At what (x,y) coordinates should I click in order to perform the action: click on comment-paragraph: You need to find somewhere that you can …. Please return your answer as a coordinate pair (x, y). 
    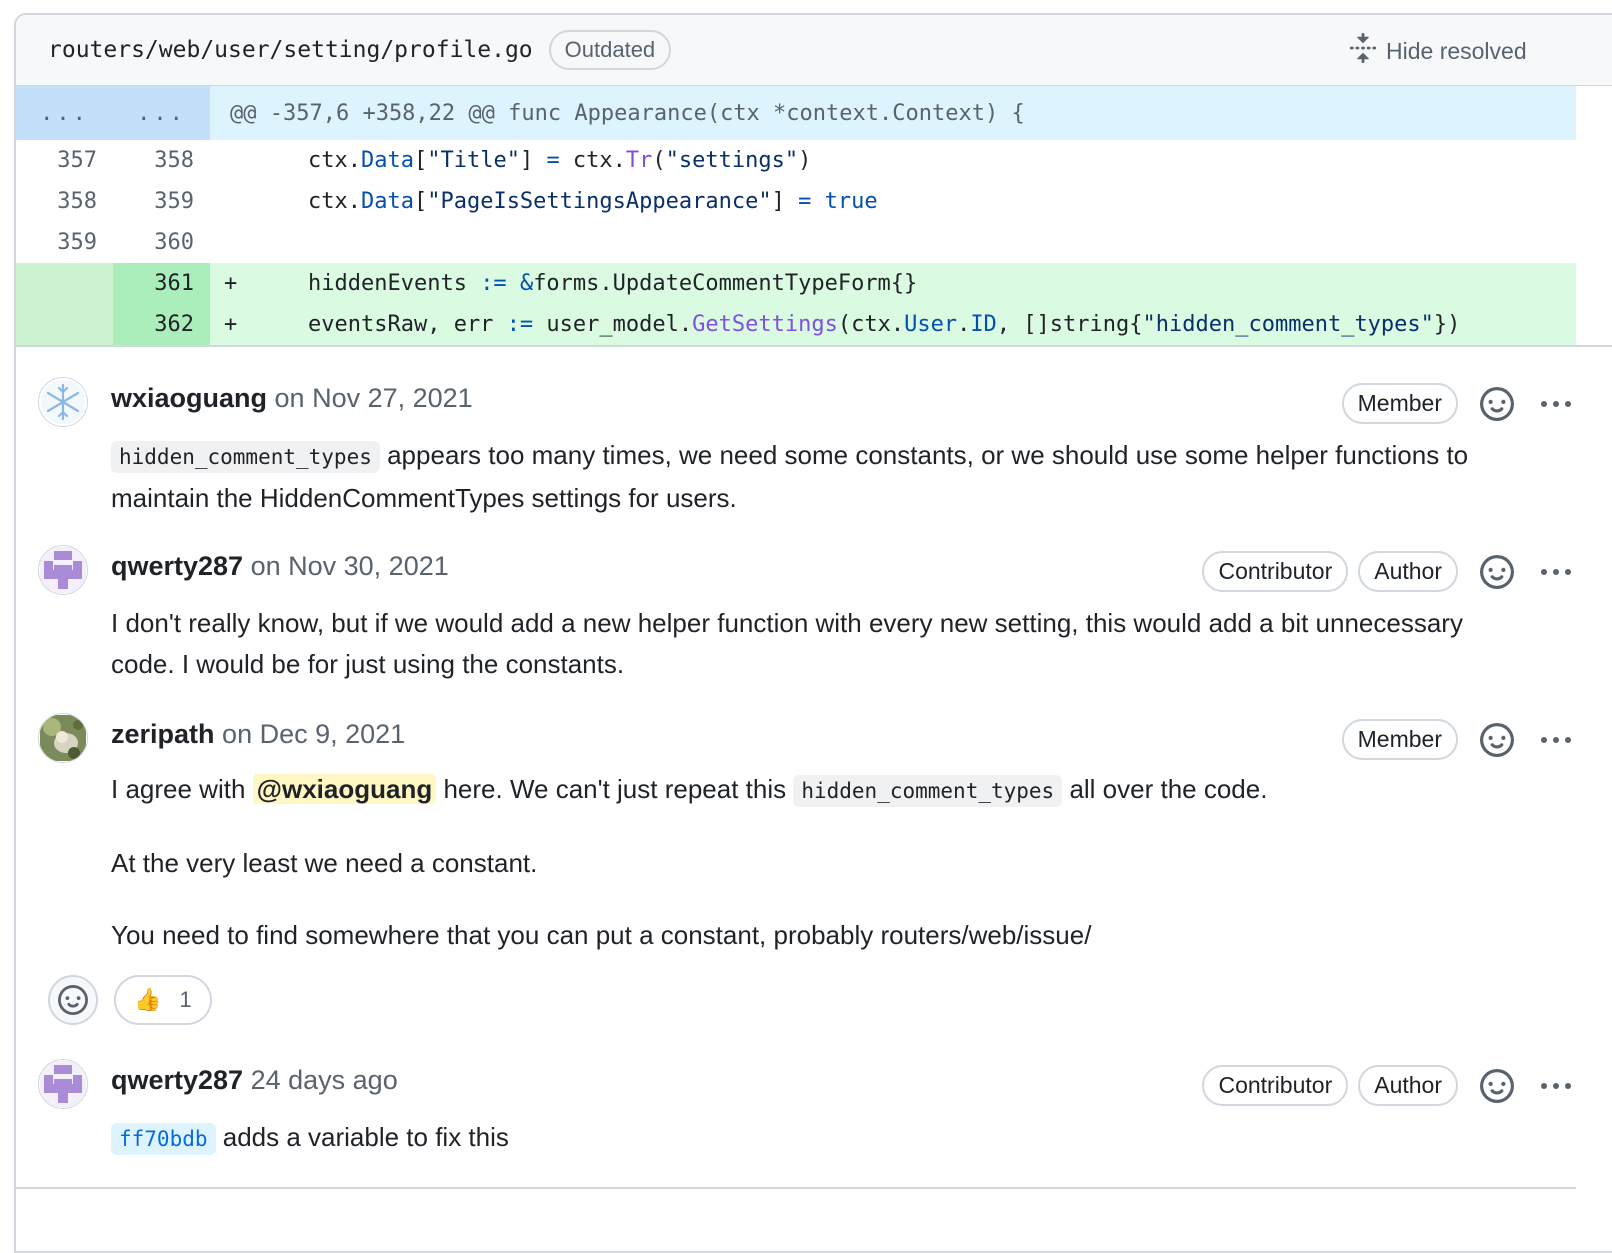
    Looking at the image, I should click on (601, 935).